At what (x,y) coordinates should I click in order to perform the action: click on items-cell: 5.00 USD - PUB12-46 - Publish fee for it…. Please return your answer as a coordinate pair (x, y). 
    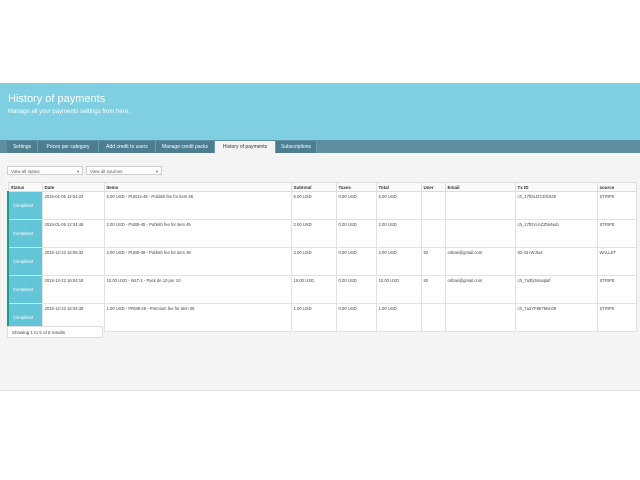
    Looking at the image, I should click on (197, 205).